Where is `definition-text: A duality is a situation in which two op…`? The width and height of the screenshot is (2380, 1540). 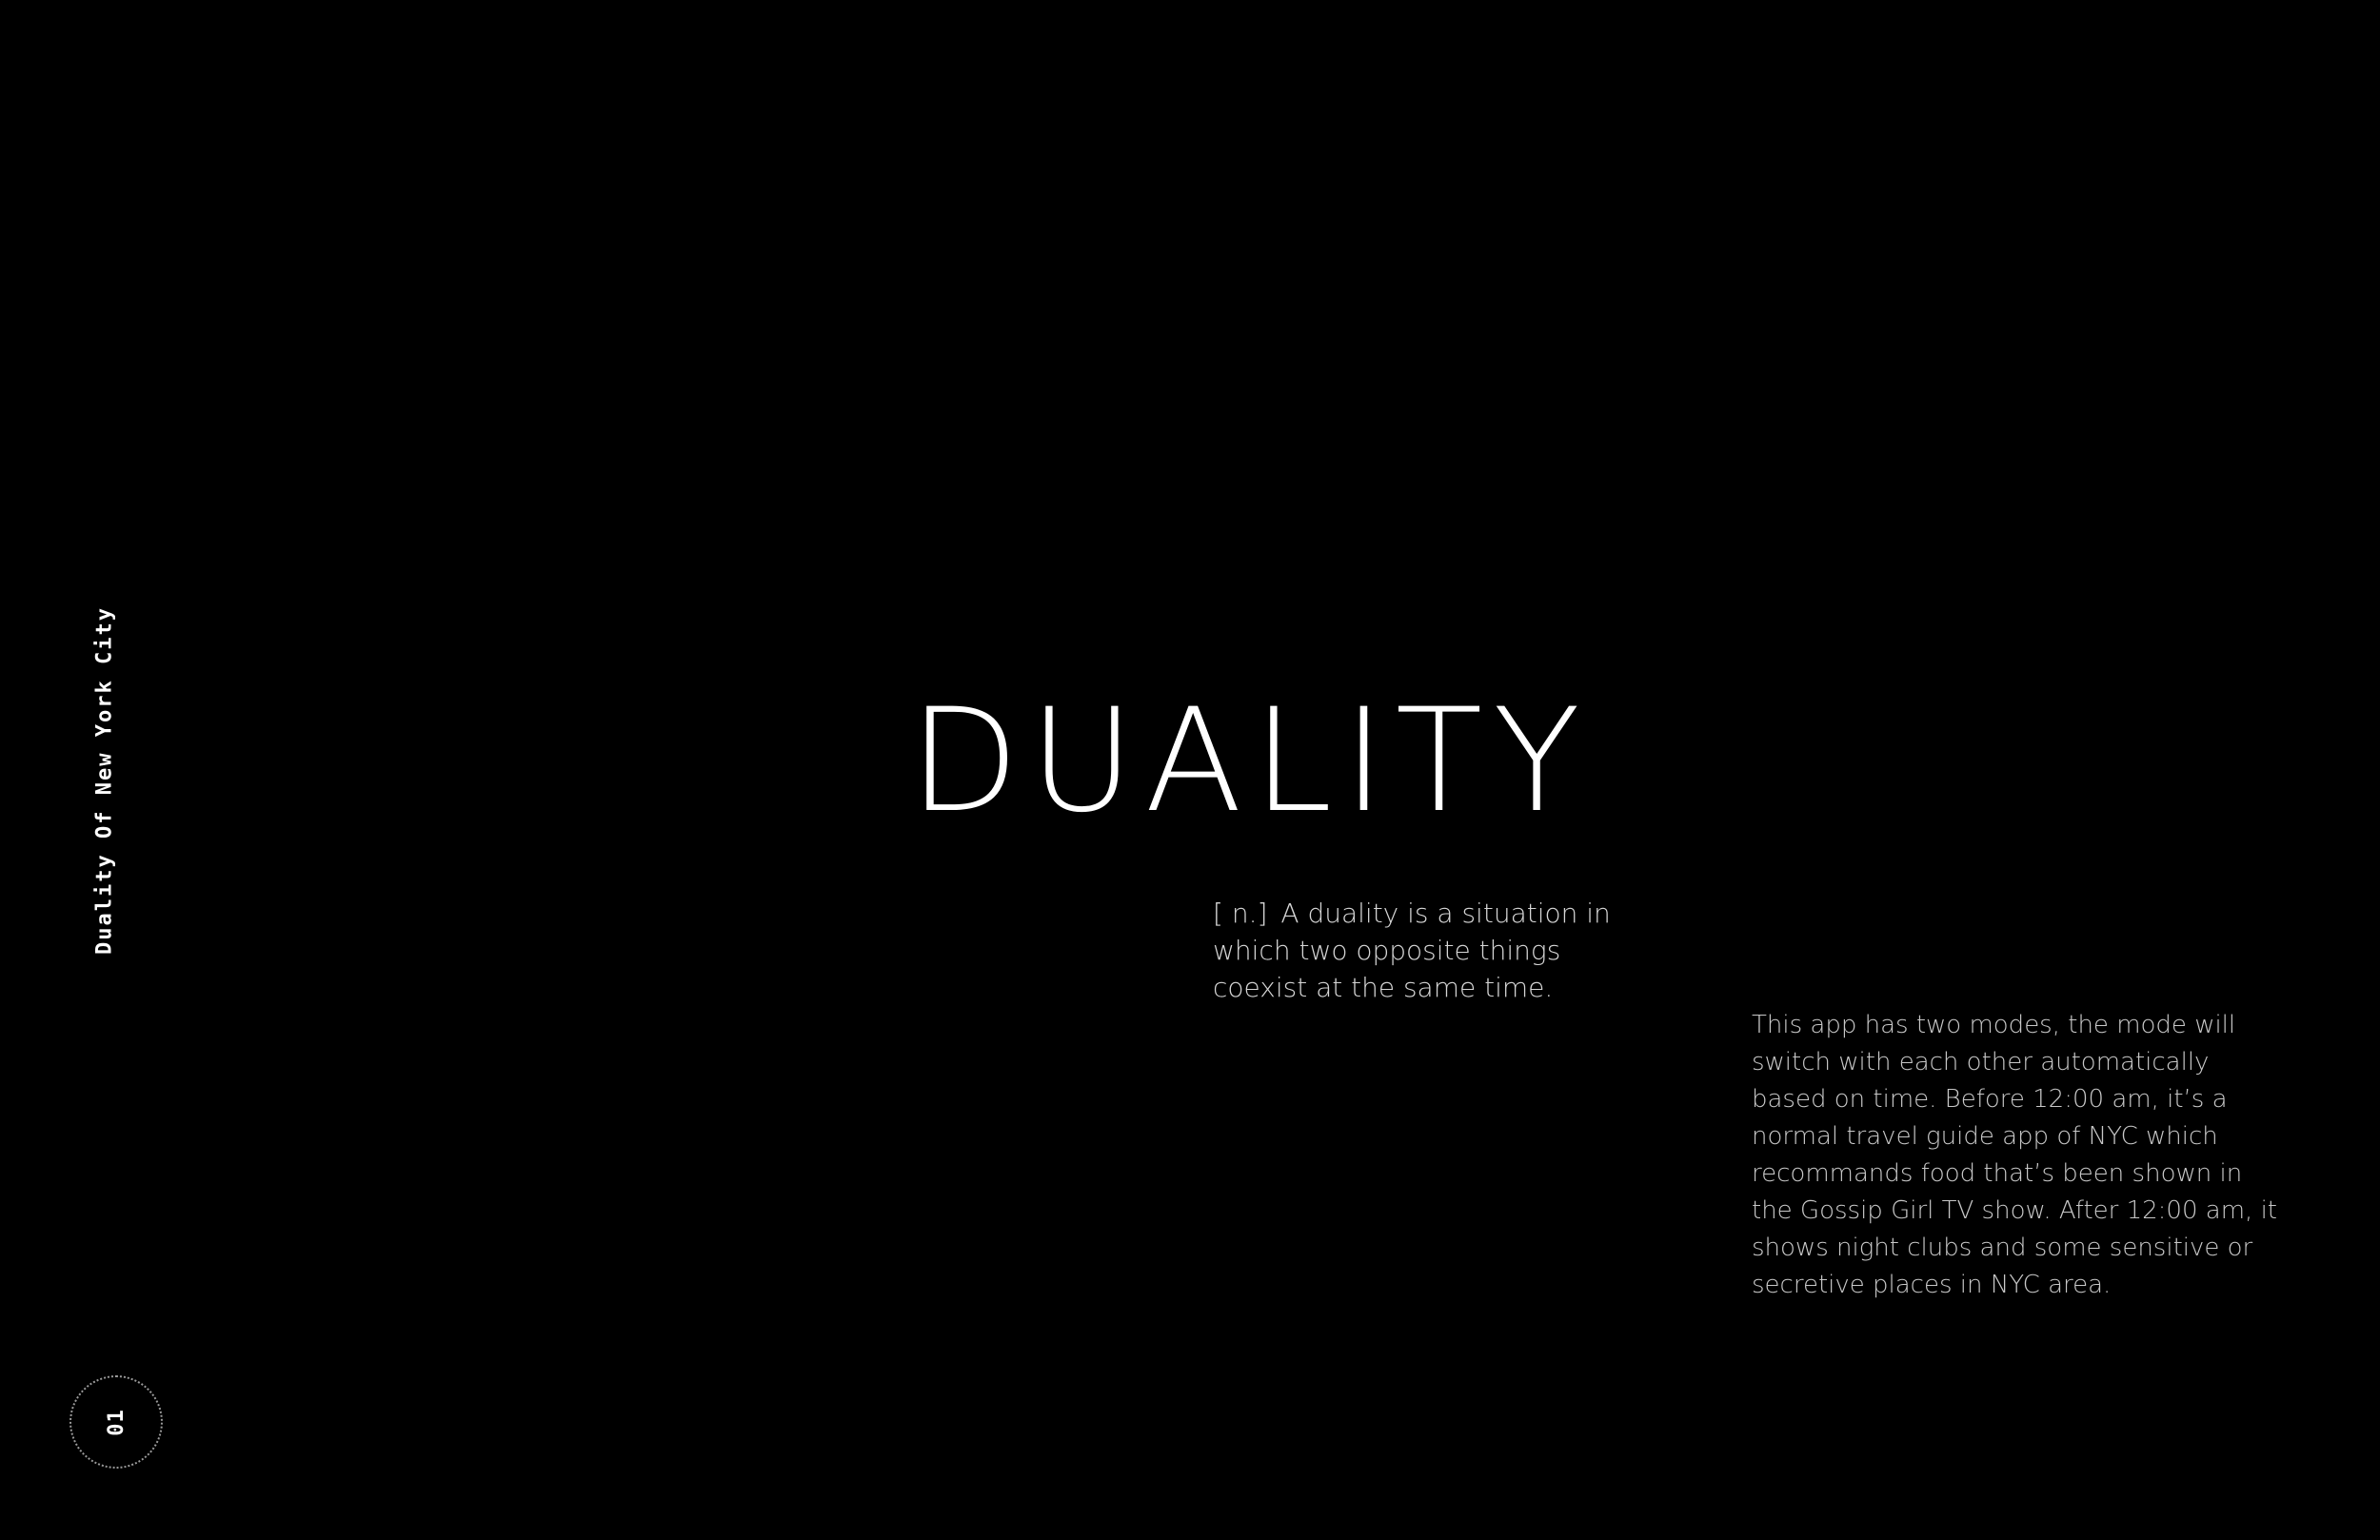
definition-text: A duality is a situation in which two op… is located at coordinates (1412, 950).